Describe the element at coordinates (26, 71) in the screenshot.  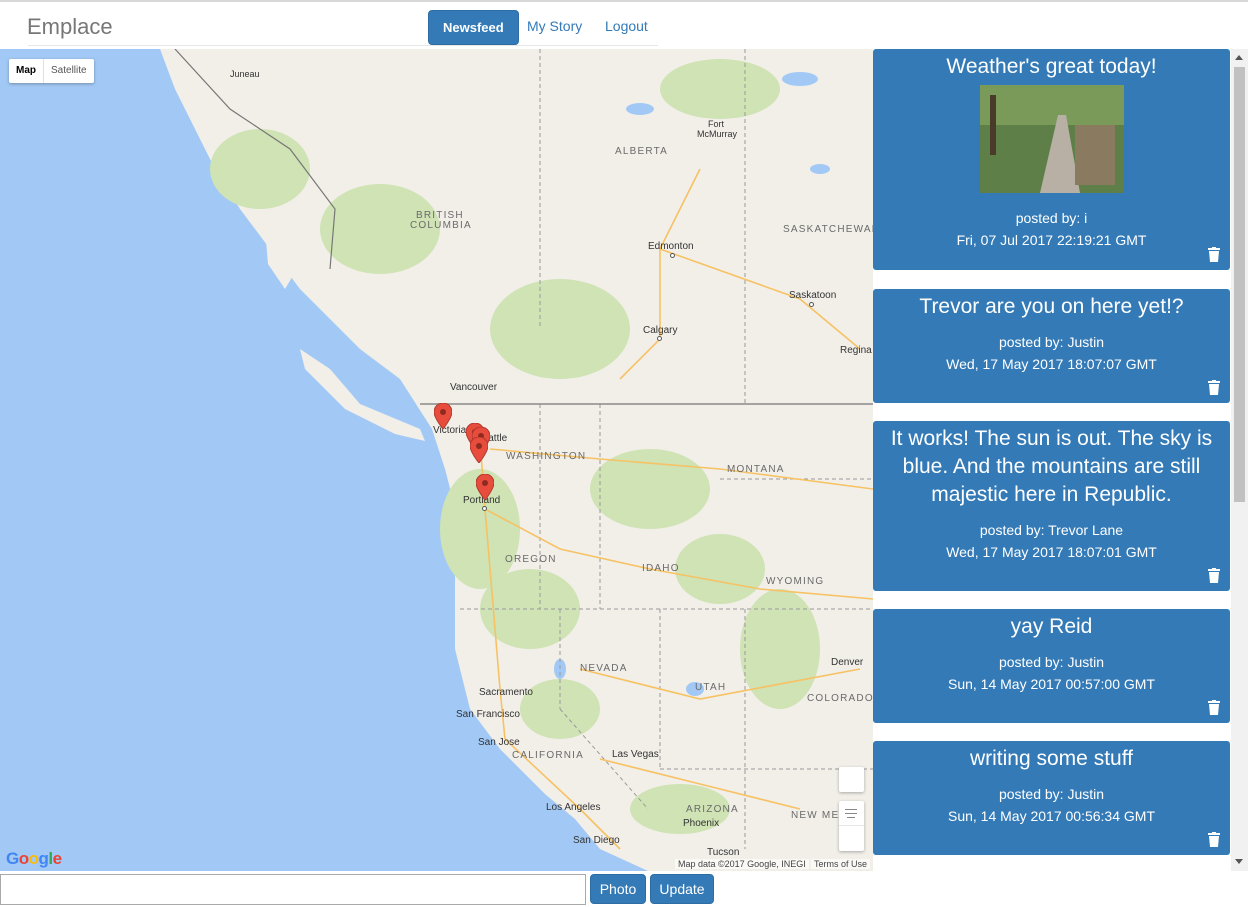
I see `map-type-map: Map` at that location.